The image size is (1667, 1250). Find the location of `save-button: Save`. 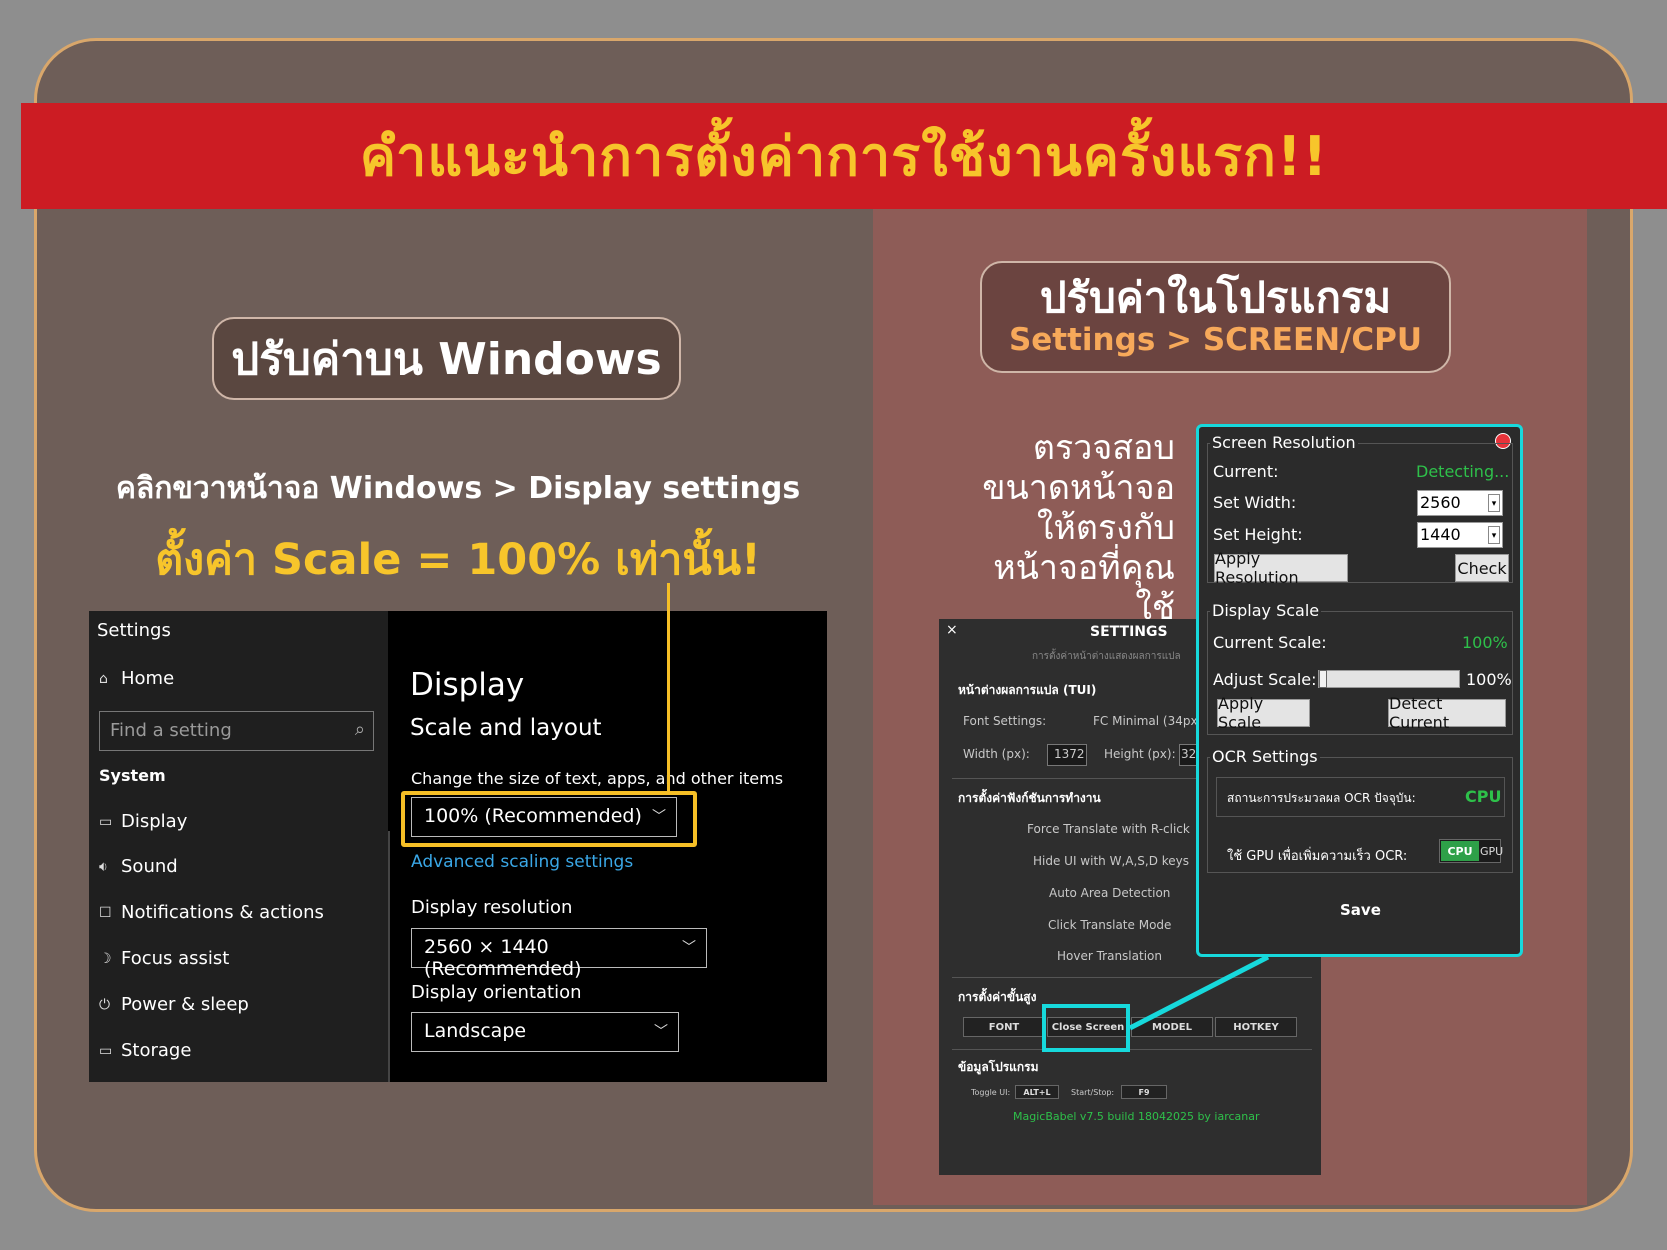

save-button: Save is located at coordinates (1360, 910).